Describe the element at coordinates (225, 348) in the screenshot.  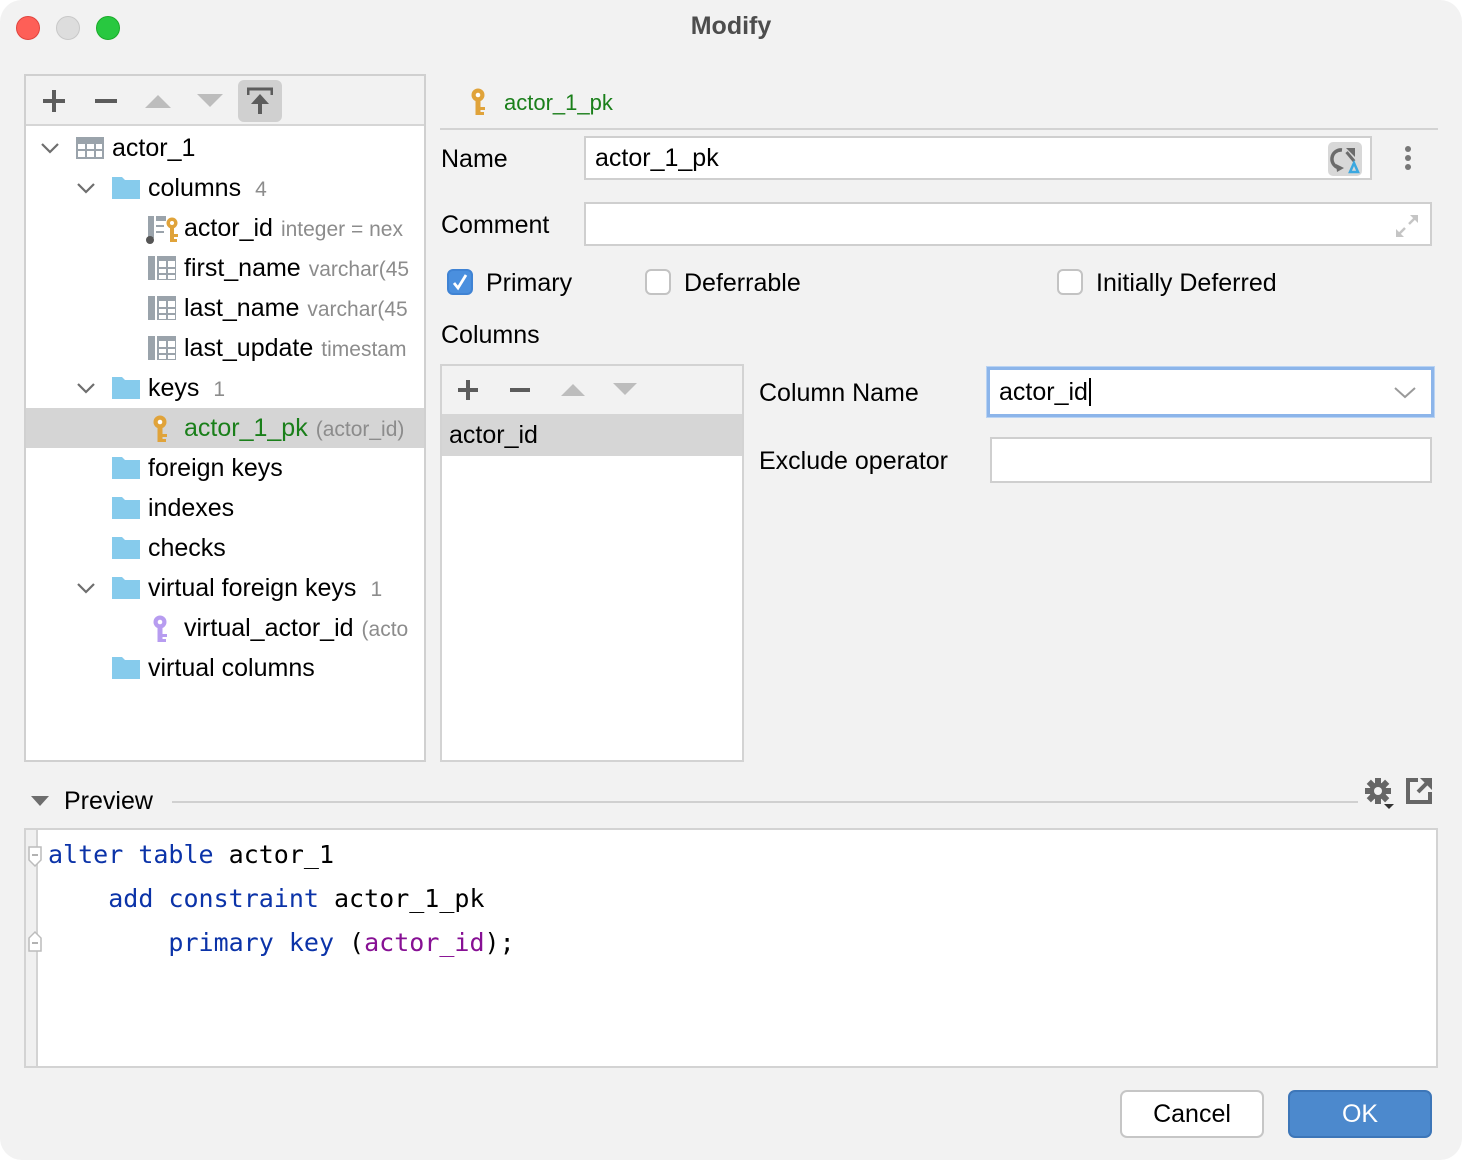
I see `tree-node-column: last_update timestam` at that location.